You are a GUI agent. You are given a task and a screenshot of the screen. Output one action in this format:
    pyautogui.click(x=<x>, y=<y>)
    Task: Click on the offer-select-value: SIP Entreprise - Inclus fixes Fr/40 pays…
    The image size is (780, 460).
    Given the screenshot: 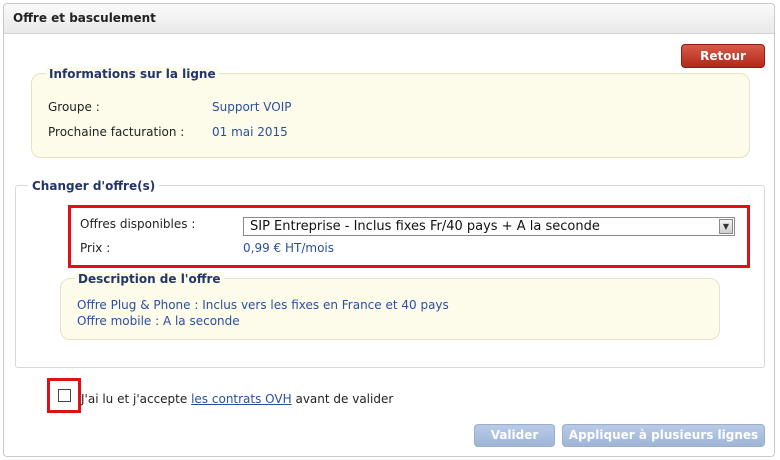 What is the action you would take?
    pyautogui.click(x=425, y=226)
    